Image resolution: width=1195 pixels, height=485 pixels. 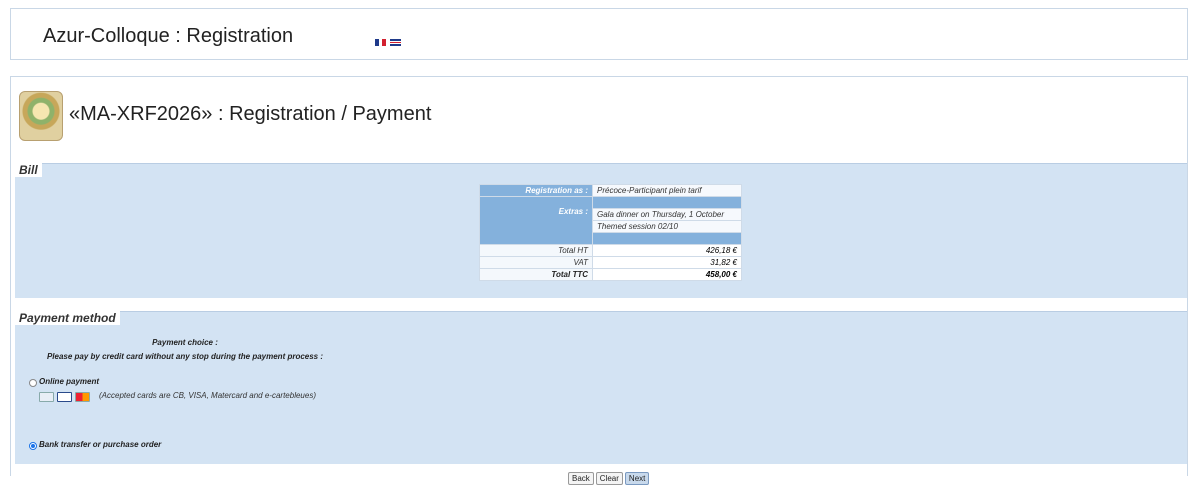 What do you see at coordinates (536, 262) in the screenshot?
I see `vat-label: VAT` at bounding box center [536, 262].